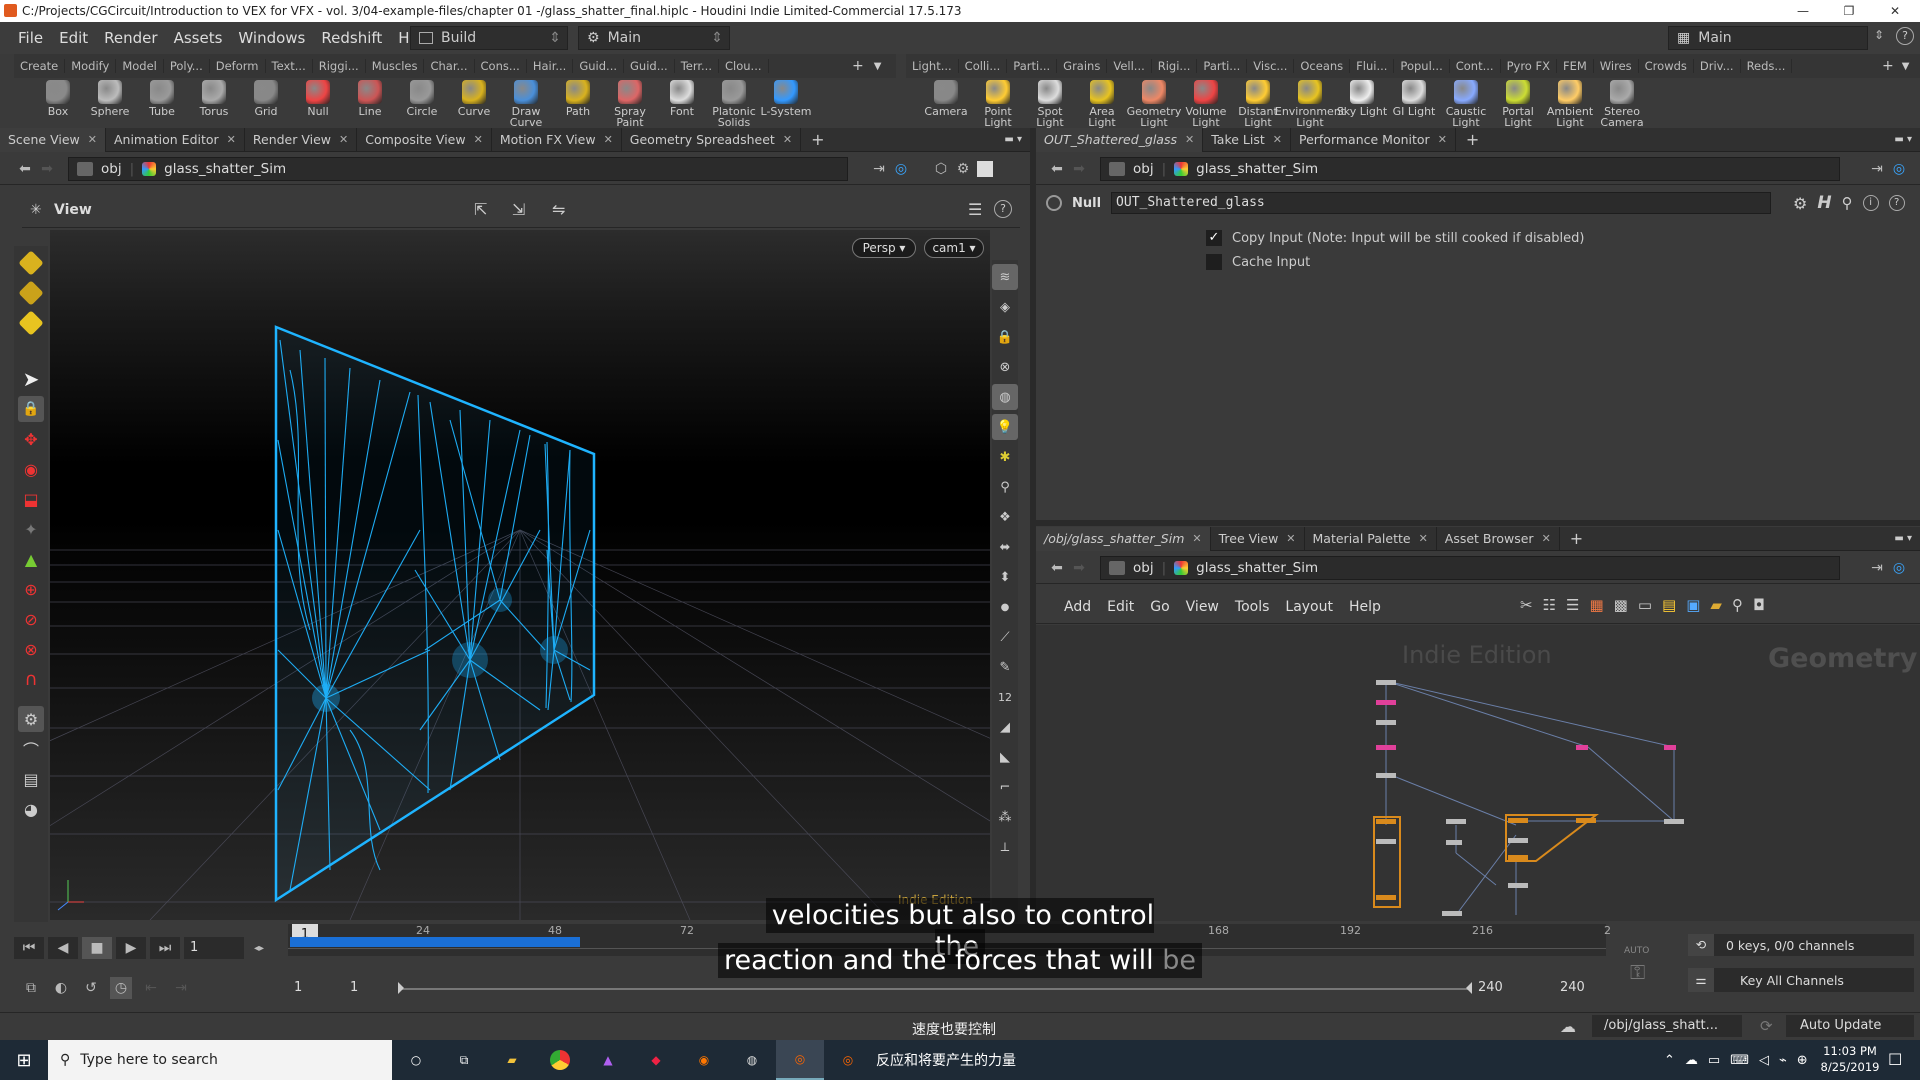 The image size is (1920, 1080). What do you see at coordinates (36, 210) in the screenshot?
I see `view-settings-icon: ✳` at bounding box center [36, 210].